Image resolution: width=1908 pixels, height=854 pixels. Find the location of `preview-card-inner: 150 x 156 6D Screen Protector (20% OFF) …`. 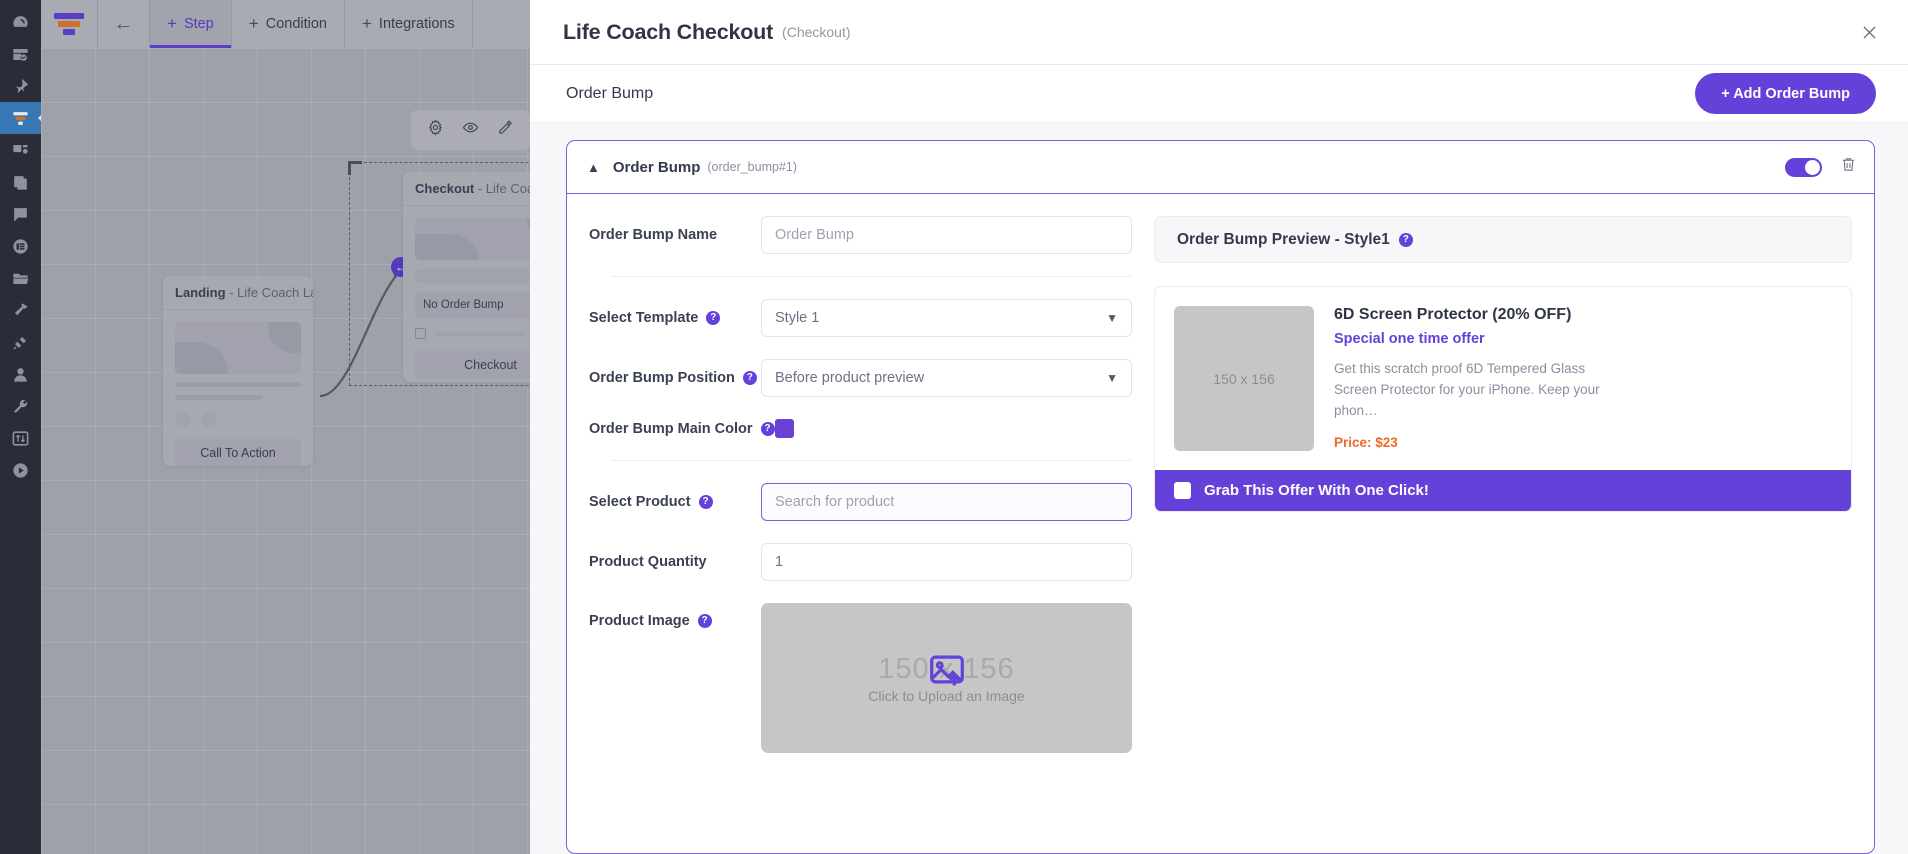

preview-card-inner: 150 x 156 6D Screen Protector (20% OFF) … is located at coordinates (1503, 378).